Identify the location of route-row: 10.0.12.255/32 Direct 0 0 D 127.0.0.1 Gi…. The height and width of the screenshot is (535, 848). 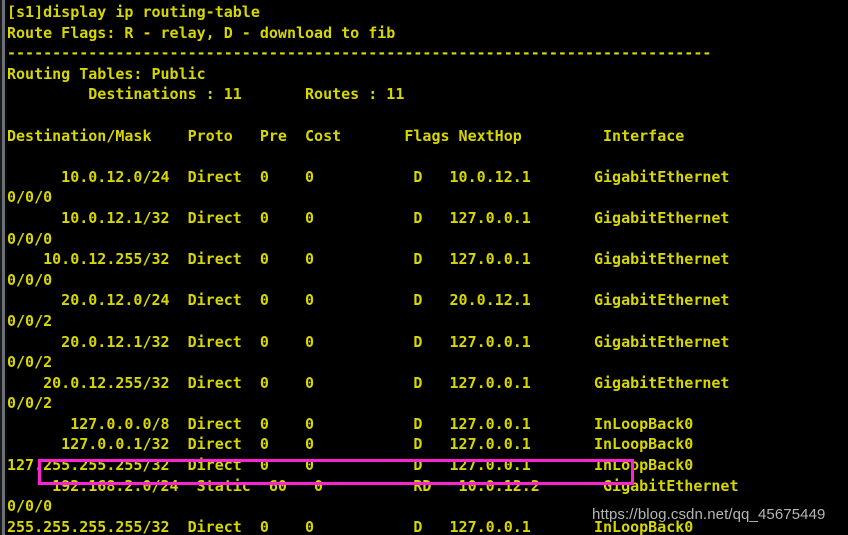
(368, 259).